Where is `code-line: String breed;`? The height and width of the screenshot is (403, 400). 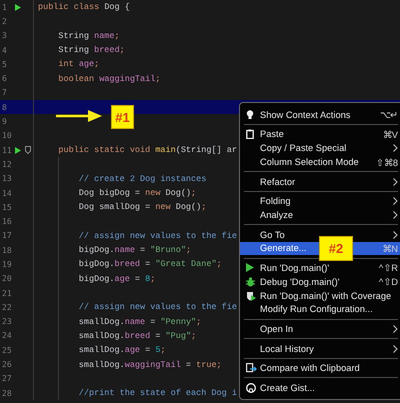 code-line: String breed; is located at coordinates (91, 50).